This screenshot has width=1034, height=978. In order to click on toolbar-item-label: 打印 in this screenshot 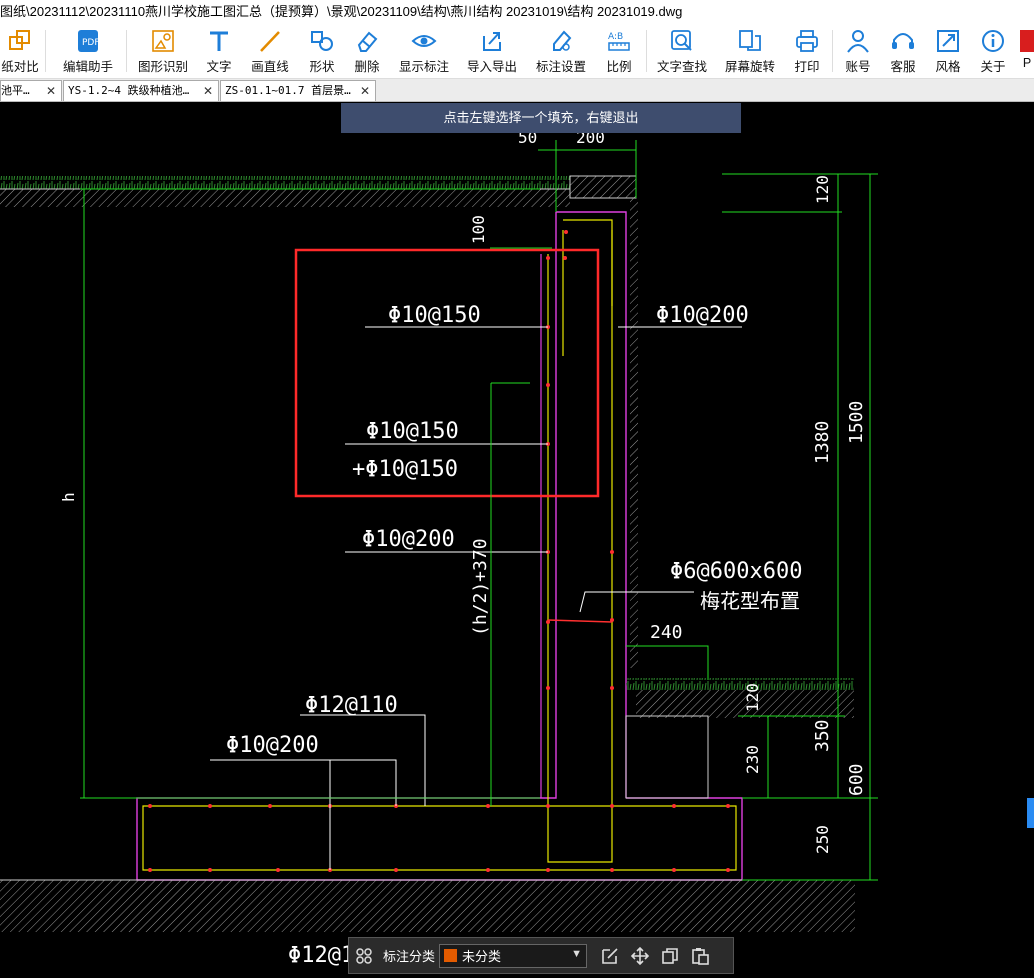, I will do `click(807, 67)`.